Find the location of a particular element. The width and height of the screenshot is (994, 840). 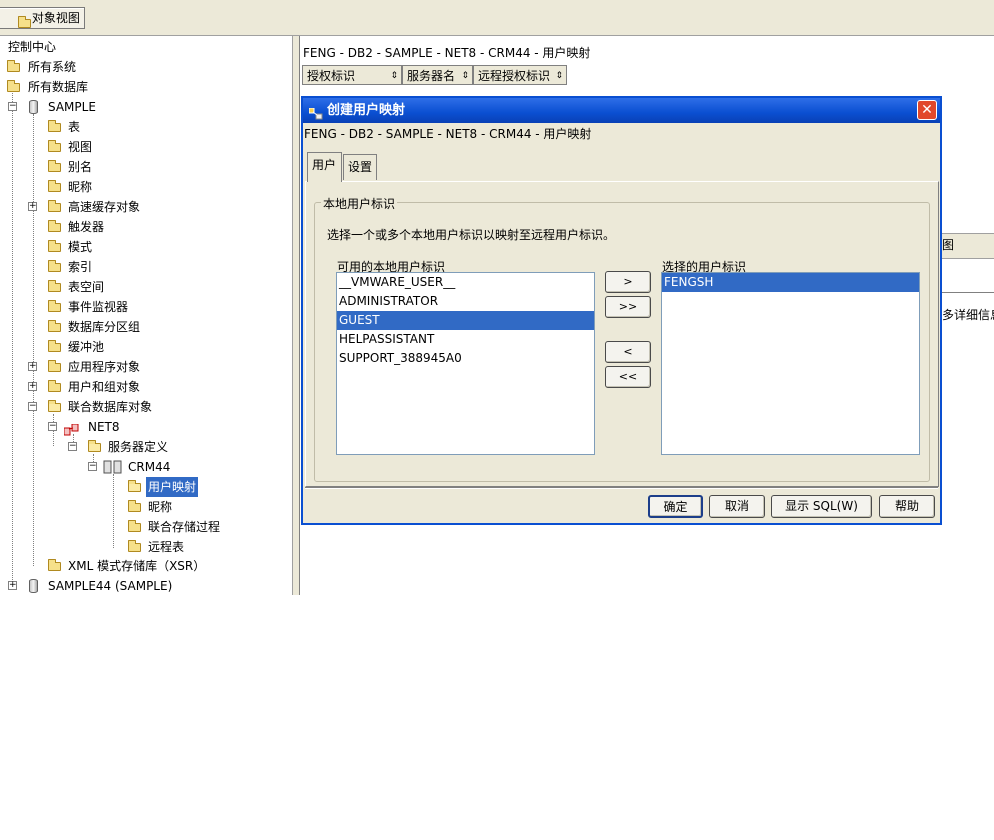

list-item: GUEST is located at coordinates (465, 320).